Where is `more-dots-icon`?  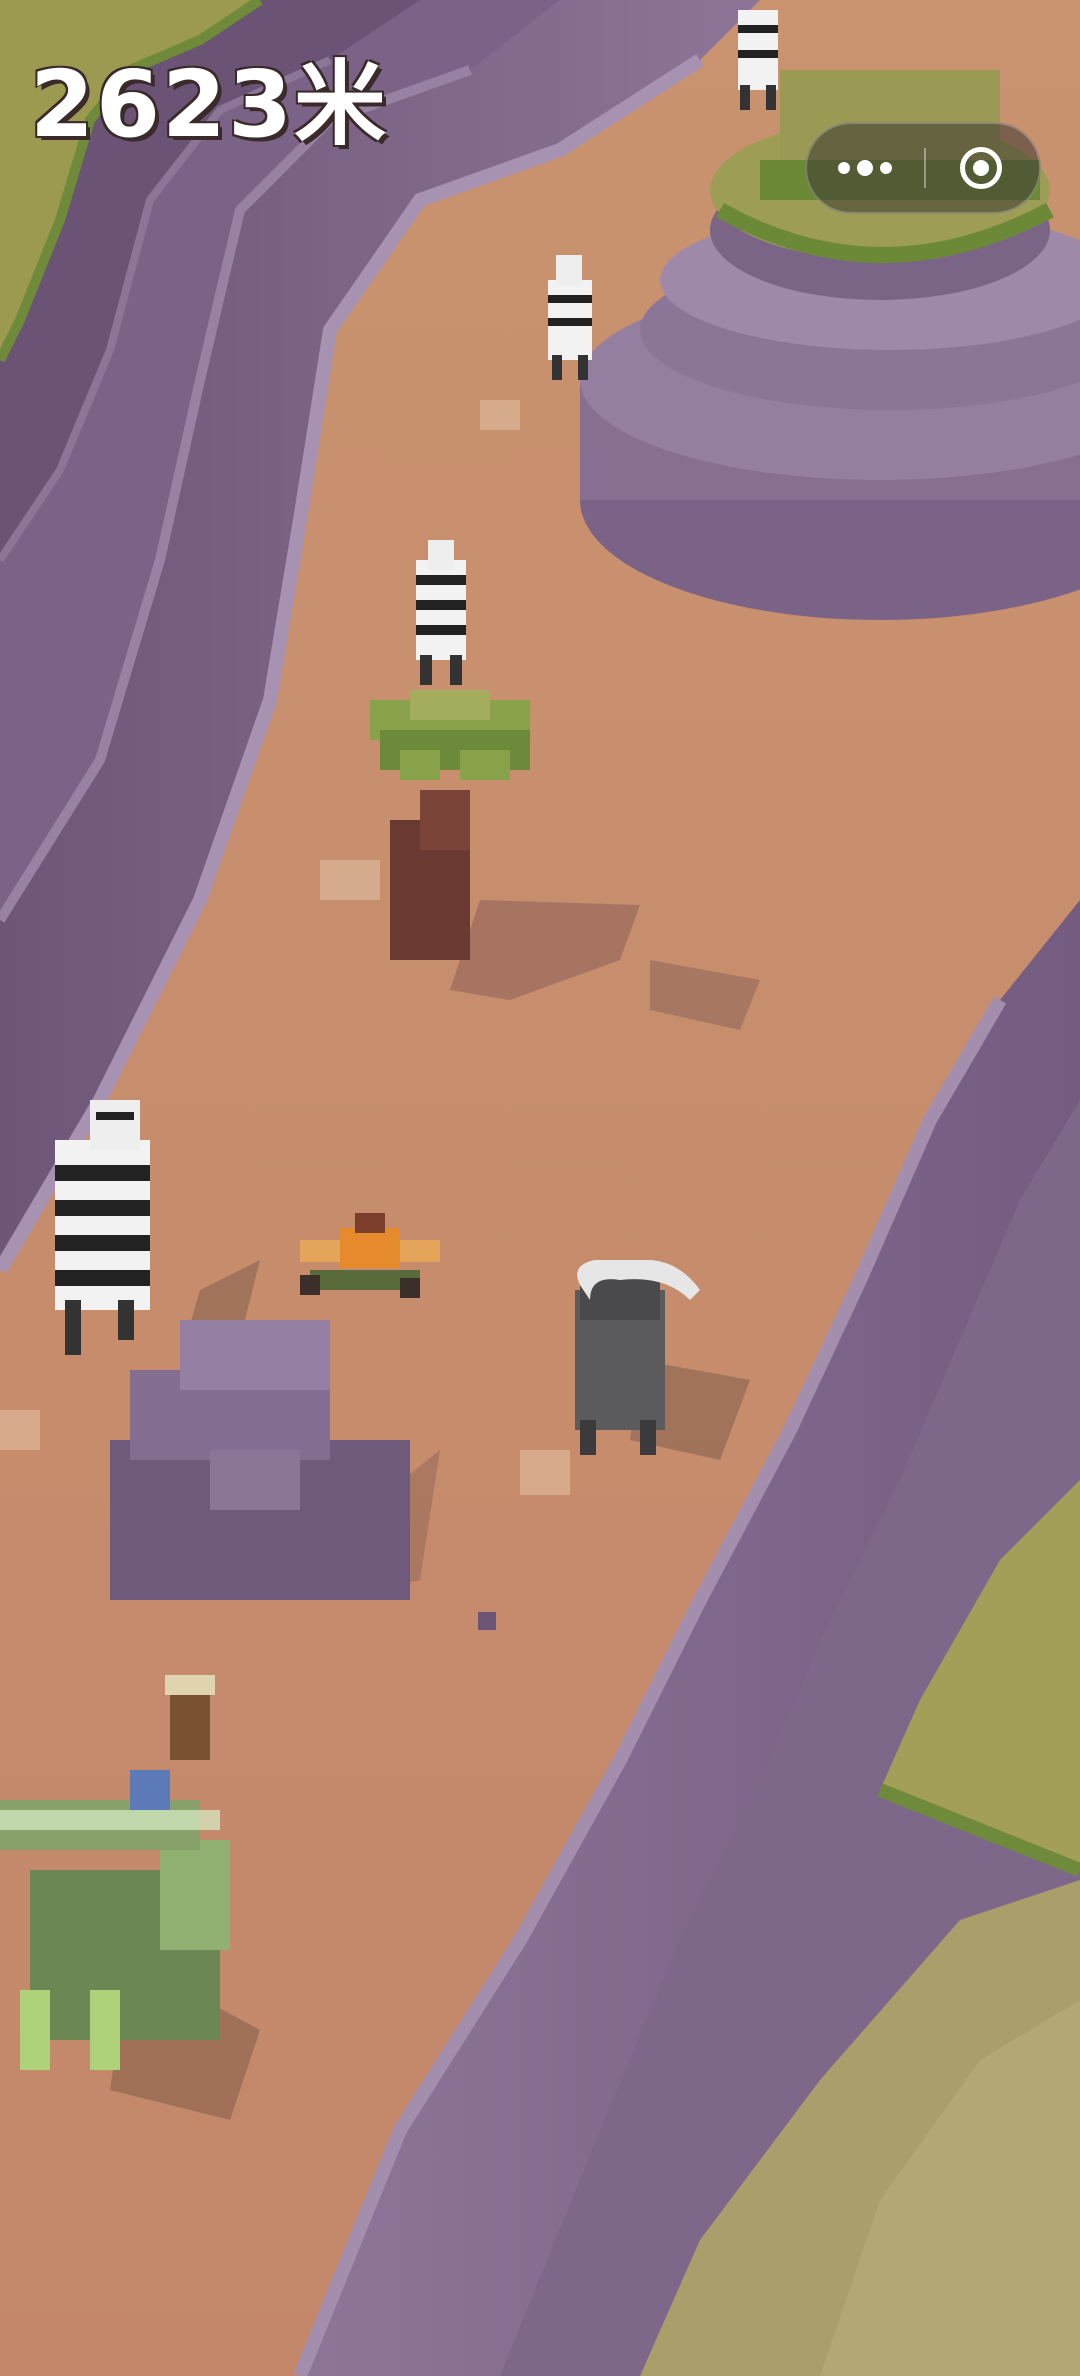
more-dots-icon is located at coordinates (865, 168).